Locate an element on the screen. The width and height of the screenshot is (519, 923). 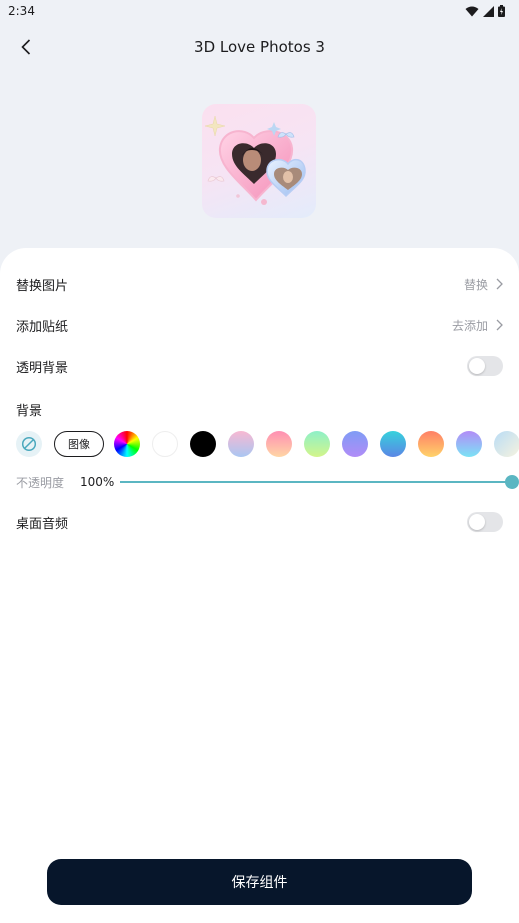
desktop-audio-toggle is located at coordinates (485, 522).